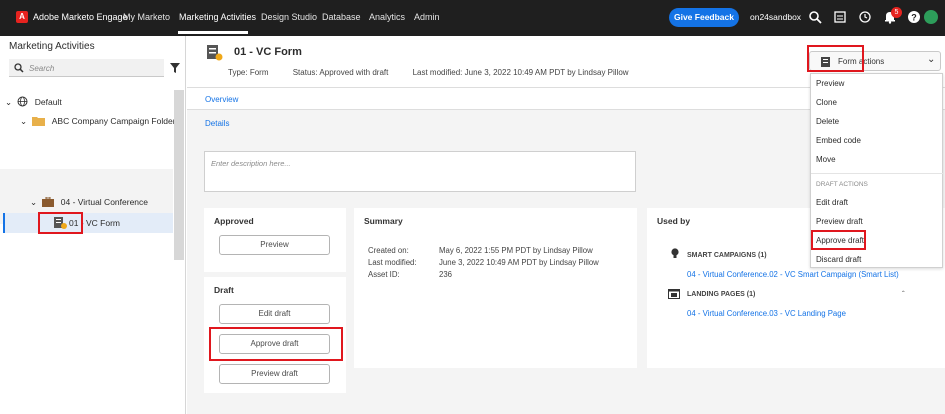 The height and width of the screenshot is (414, 945). What do you see at coordinates (838, 240) in the screenshot?
I see `highlight-approve-draft-menu-item` at bounding box center [838, 240].